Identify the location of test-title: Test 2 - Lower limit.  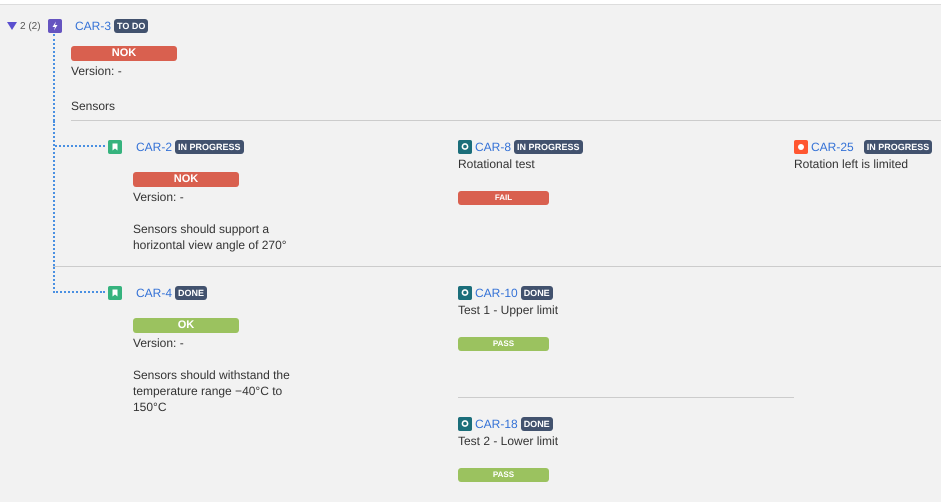
(509, 441).